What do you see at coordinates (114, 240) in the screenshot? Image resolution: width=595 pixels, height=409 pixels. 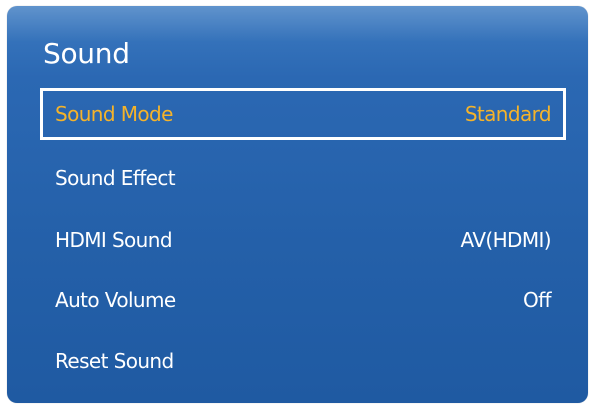 I see `hdmi-sound-label: HDMI Sound` at bounding box center [114, 240].